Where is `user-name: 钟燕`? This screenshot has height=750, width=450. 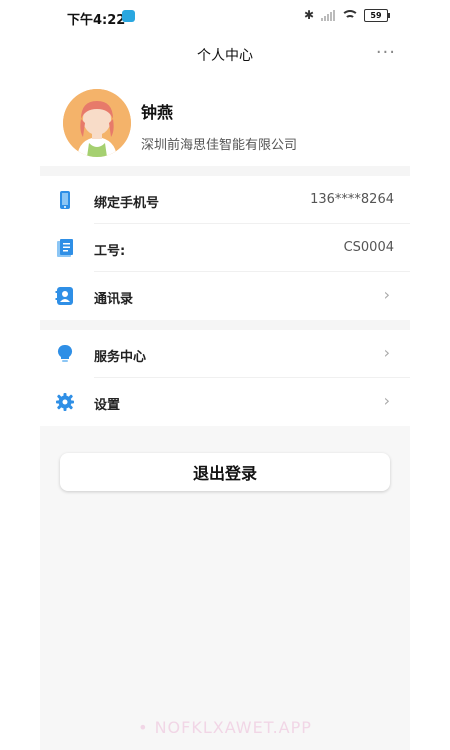
user-name: 钟燕 is located at coordinates (157, 112).